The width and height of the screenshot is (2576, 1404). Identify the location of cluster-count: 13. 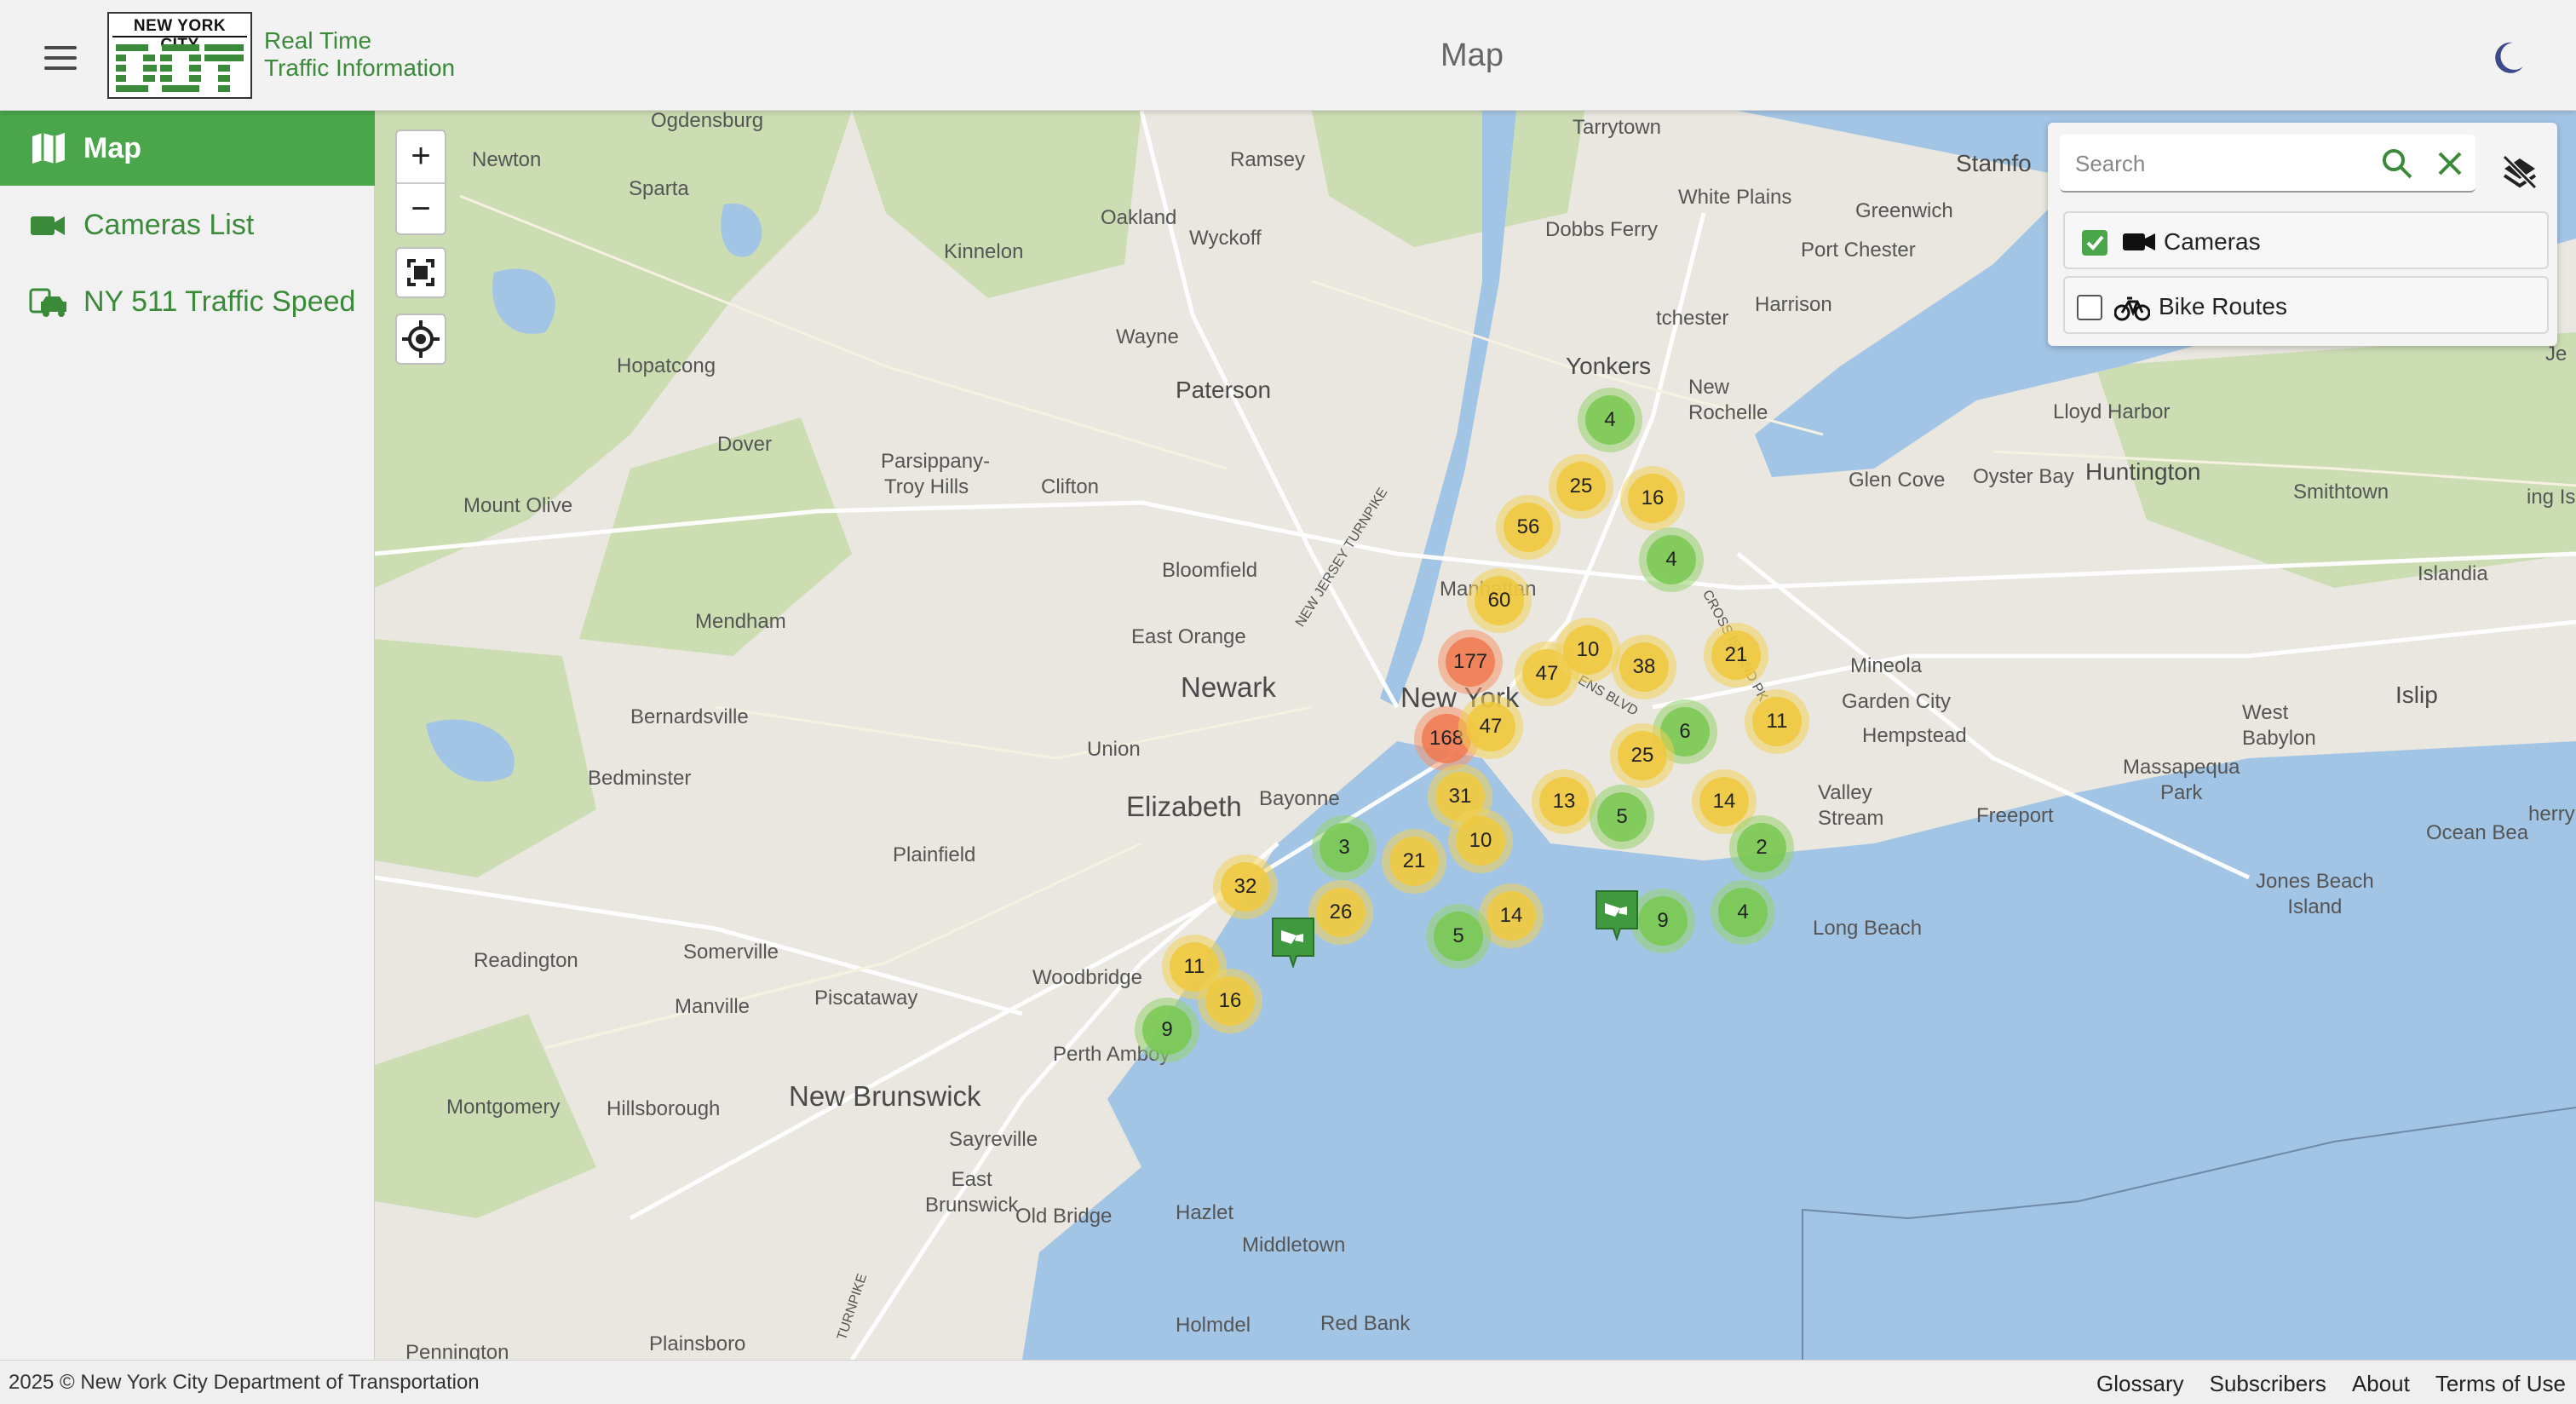
(1564, 801).